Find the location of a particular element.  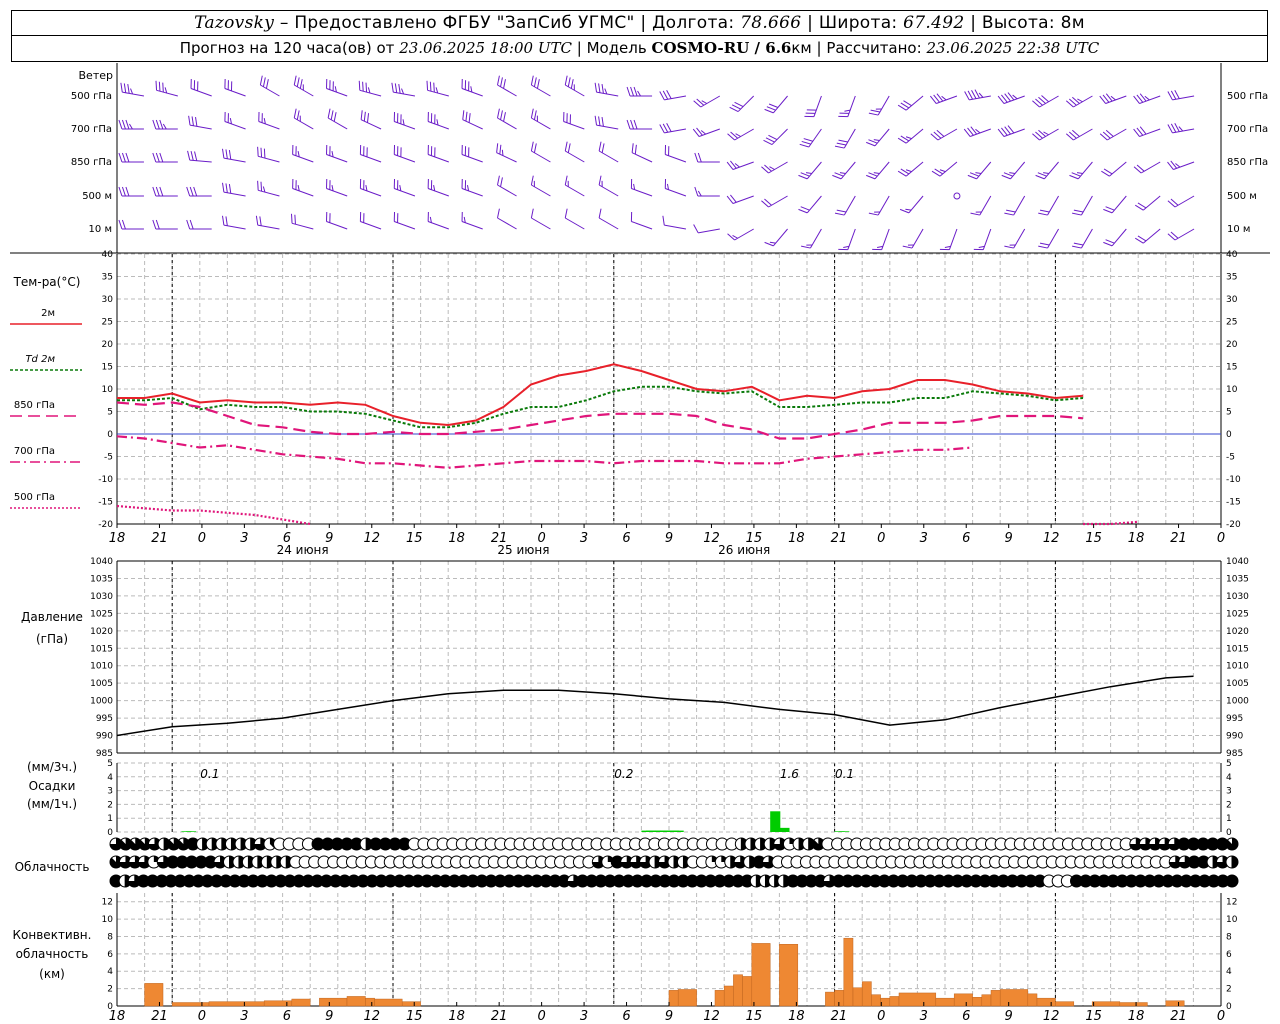

hour-label: 3 is located at coordinates (584, 1016).